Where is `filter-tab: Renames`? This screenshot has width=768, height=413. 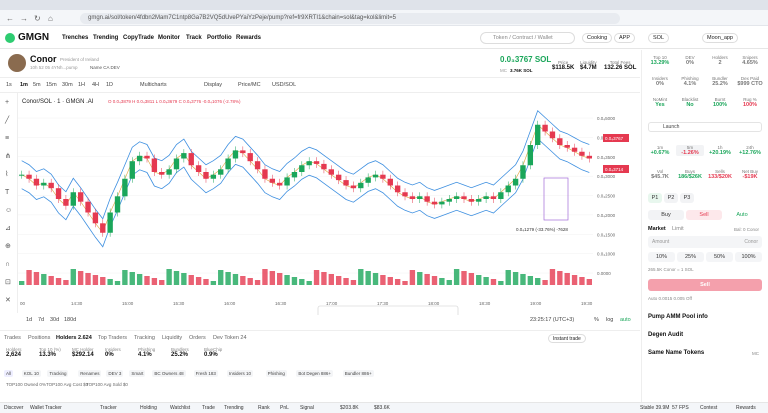 filter-tab: Renames is located at coordinates (90, 373).